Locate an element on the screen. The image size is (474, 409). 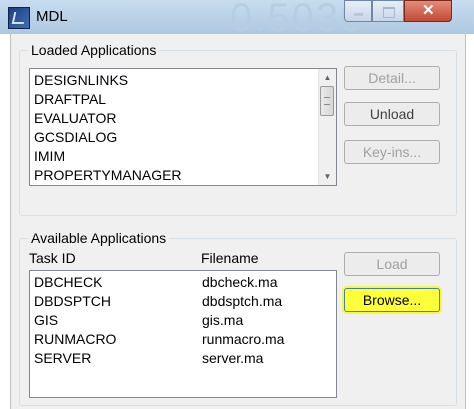
task-id-cell: DBDSPTCH is located at coordinates (73, 301).